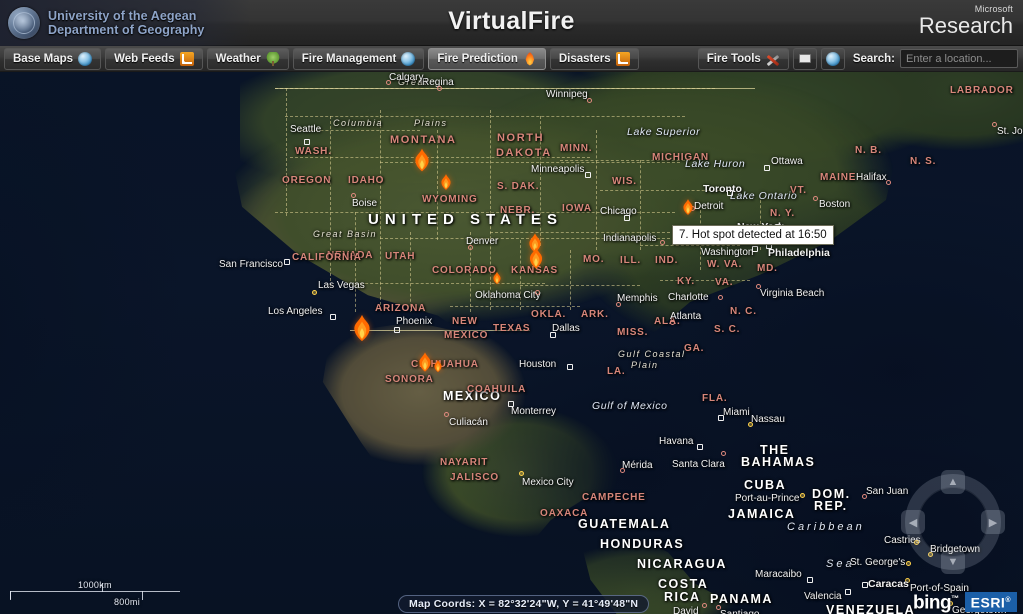 The image size is (1023, 614). Describe the element at coordinates (775, 450) in the screenshot. I see `map-label-country-9: THE` at that location.